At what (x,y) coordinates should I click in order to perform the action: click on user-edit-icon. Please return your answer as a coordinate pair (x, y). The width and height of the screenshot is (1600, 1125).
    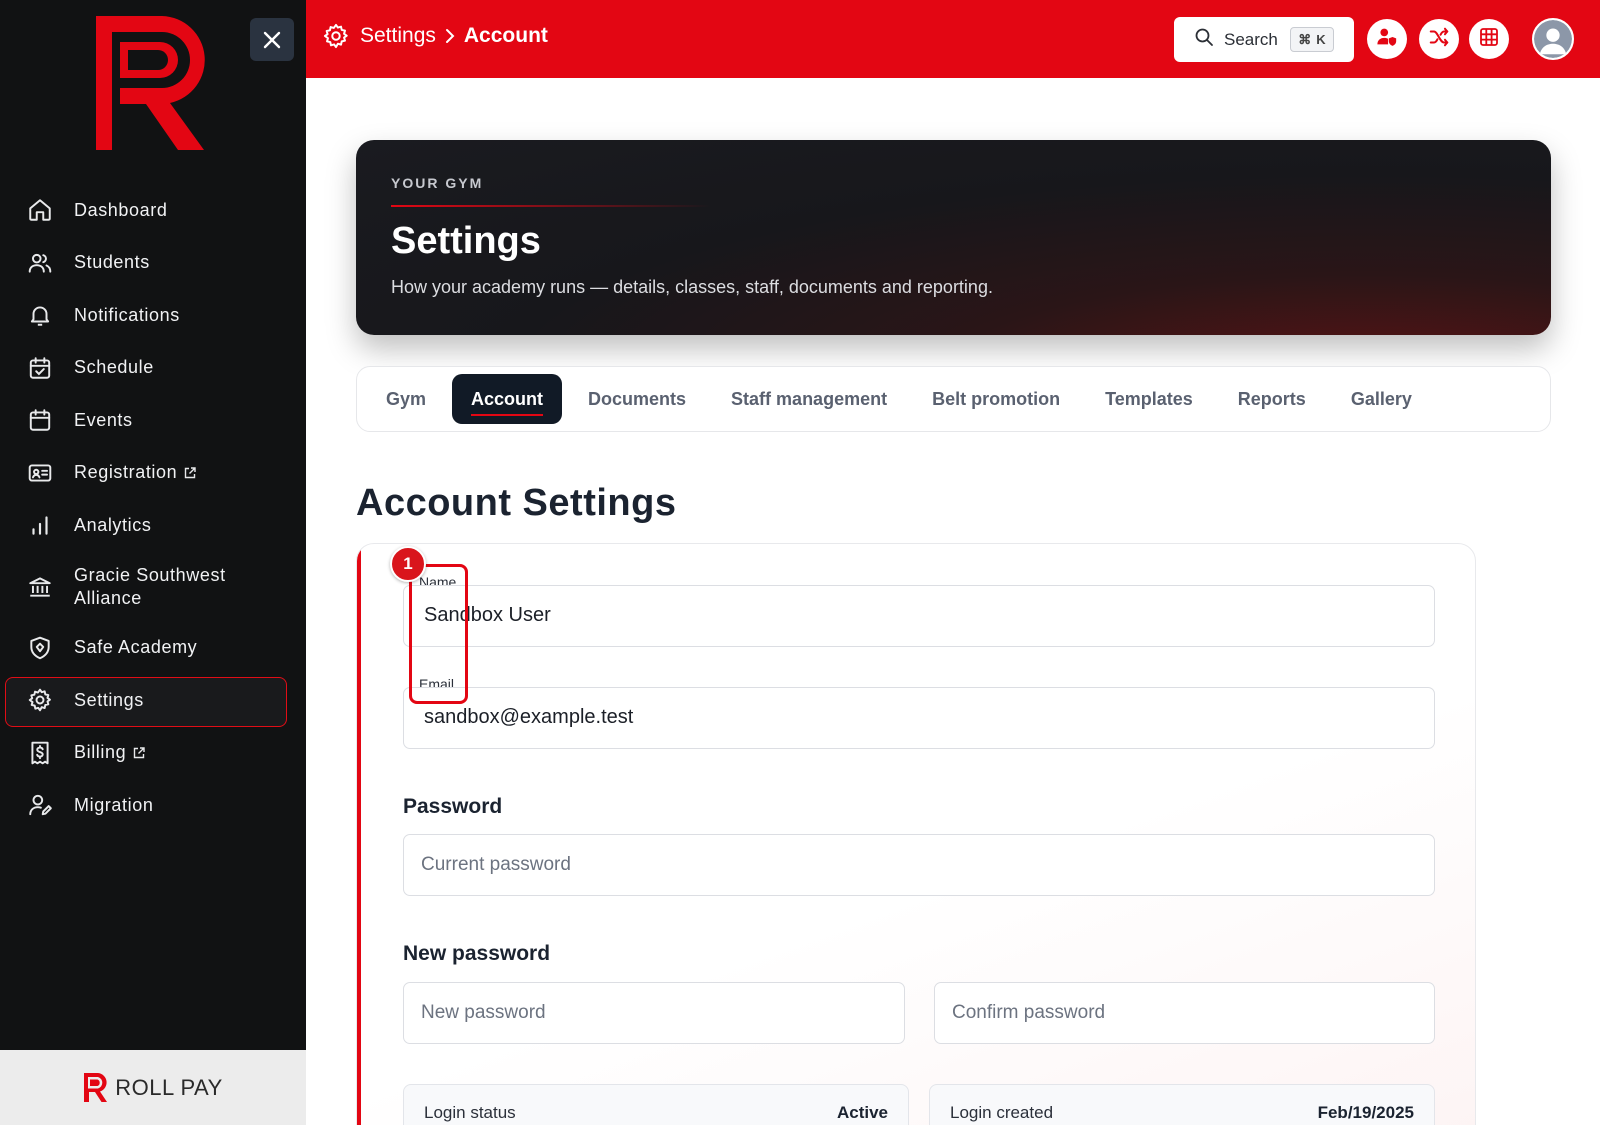
    Looking at the image, I should click on (40, 805).